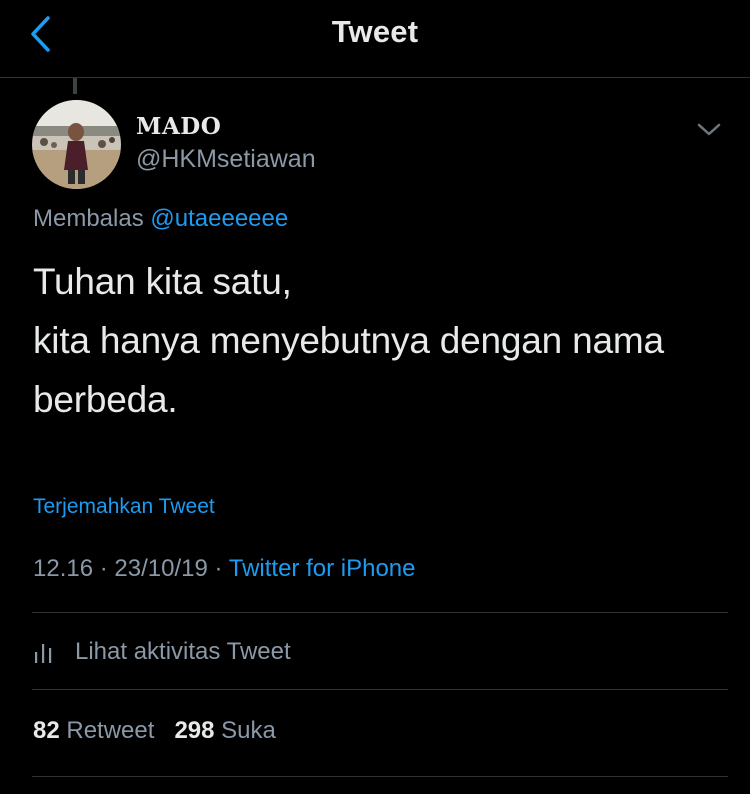  I want to click on reply-context: Membalas @utaeeeeee, so click(160, 219).